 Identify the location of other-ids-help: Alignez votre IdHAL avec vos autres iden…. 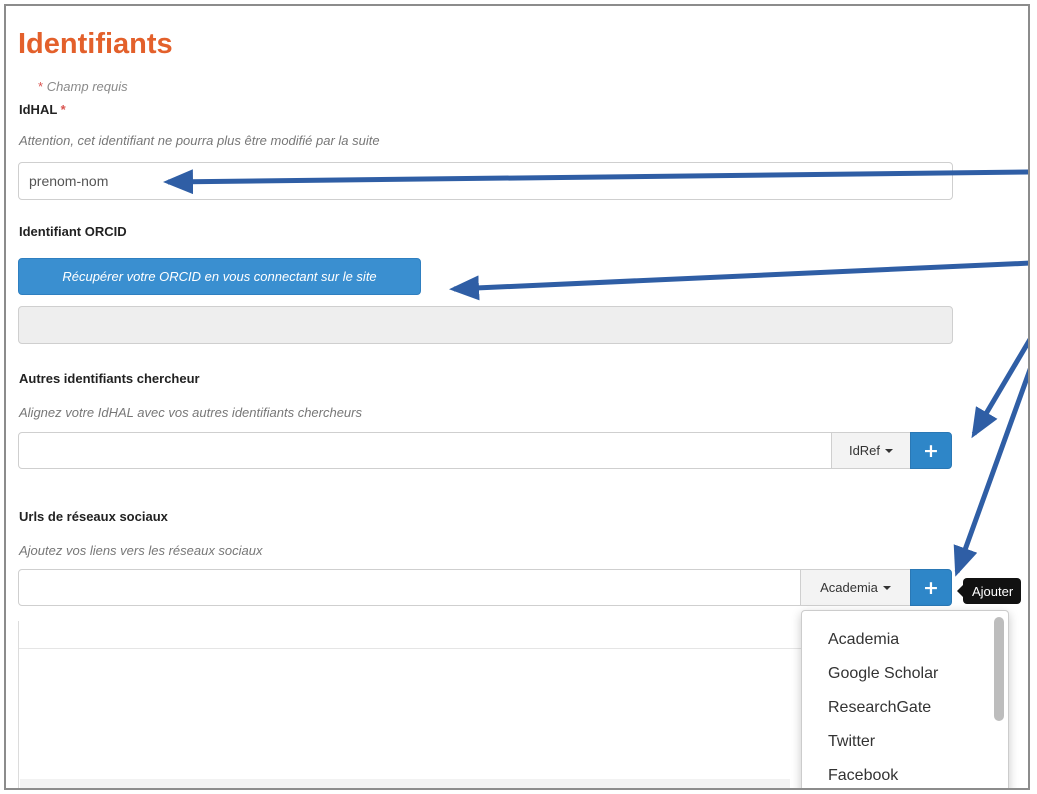
(190, 412).